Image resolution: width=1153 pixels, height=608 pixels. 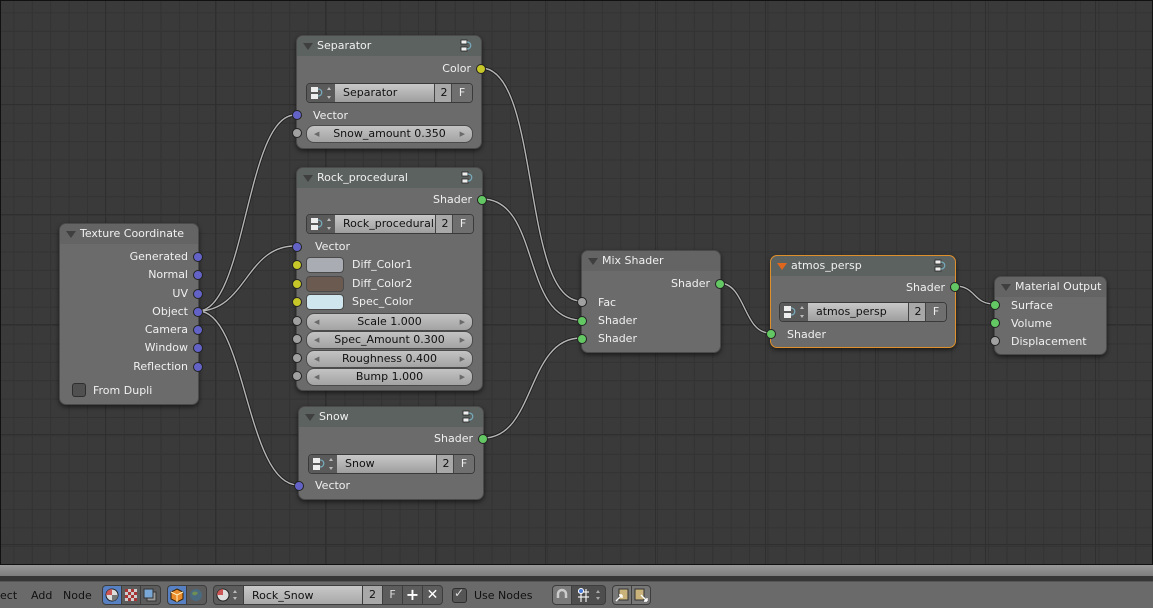 What do you see at coordinates (412, 595) in the screenshot?
I see `new-material-button: +` at bounding box center [412, 595].